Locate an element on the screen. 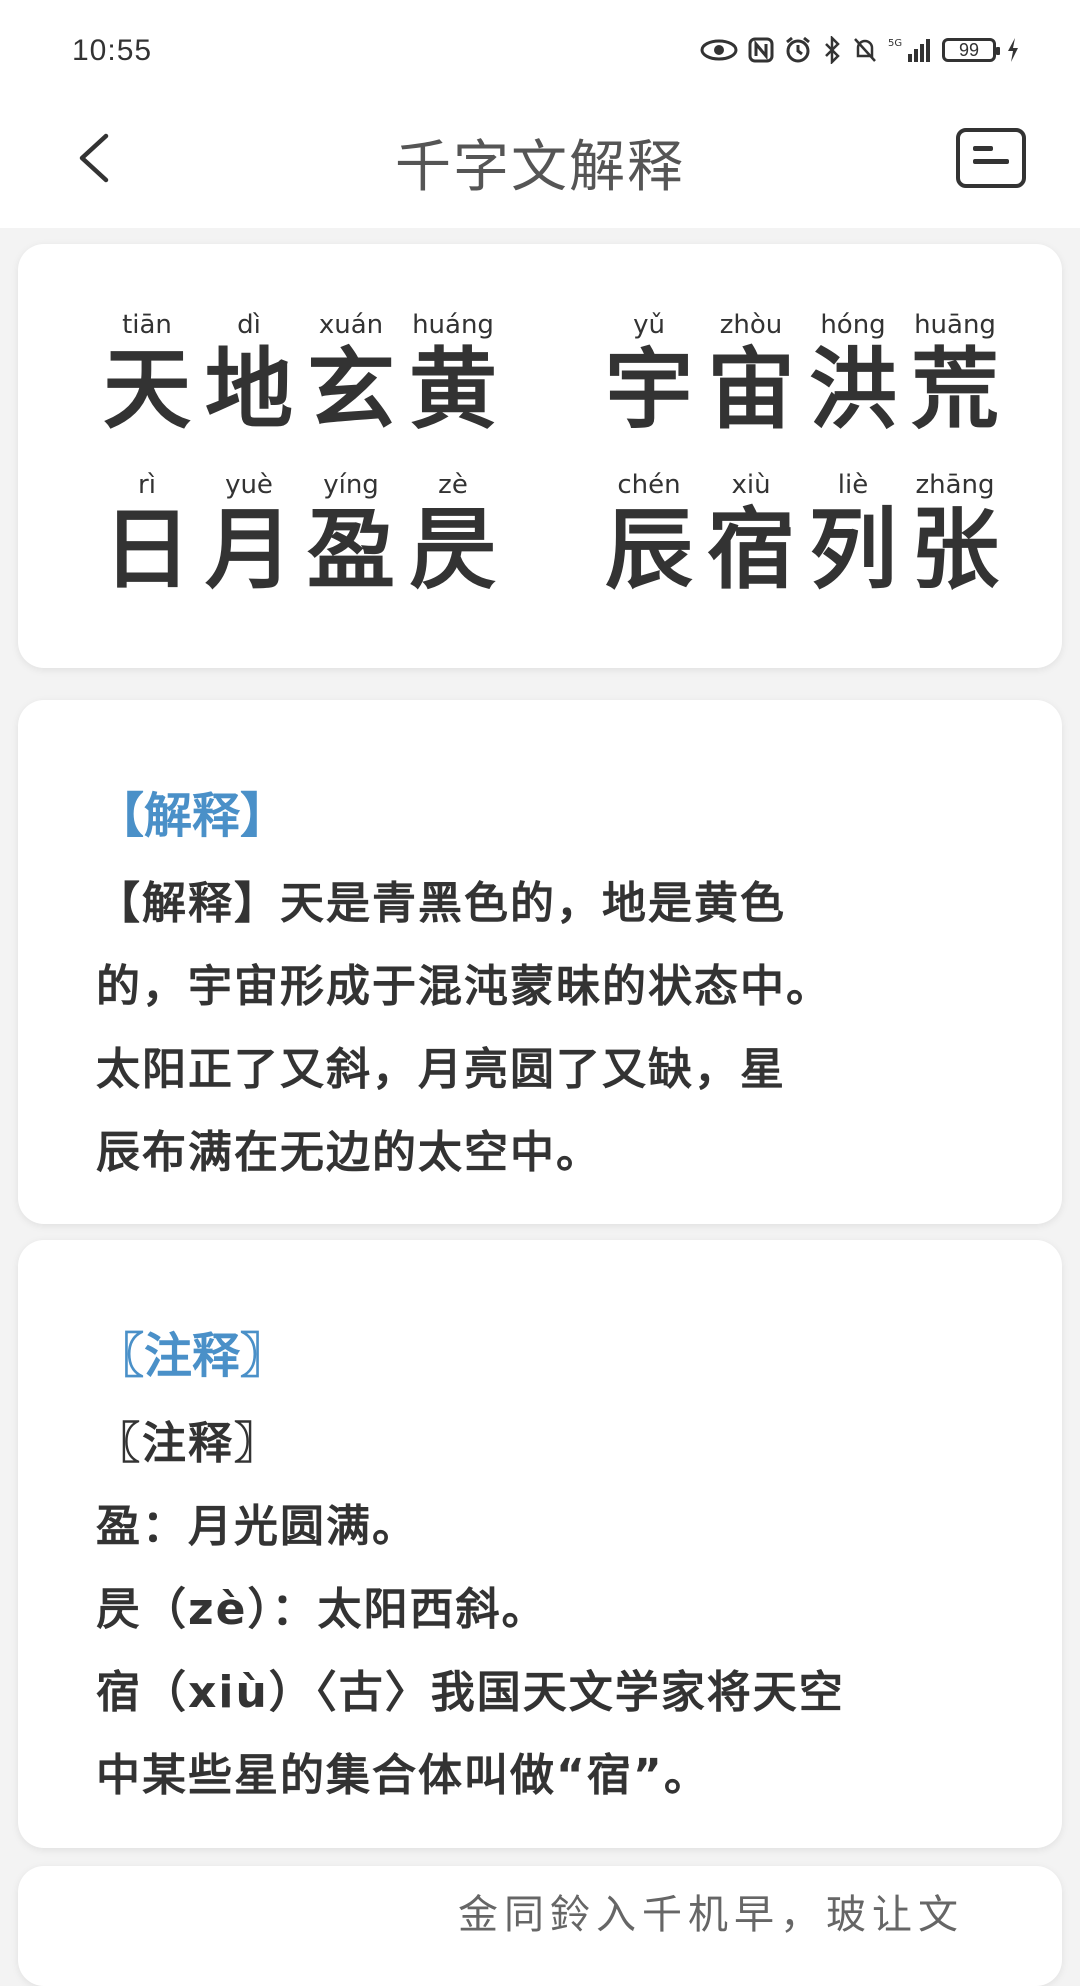 The height and width of the screenshot is (1986, 1080). verse-phrase: rì 日 yuè 月 yíng 盈 zè 昃 is located at coordinates (300, 533).